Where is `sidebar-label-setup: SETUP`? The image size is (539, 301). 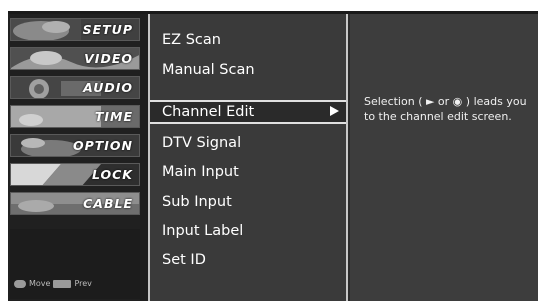 sidebar-label-setup: SETUP is located at coordinates (107, 29).